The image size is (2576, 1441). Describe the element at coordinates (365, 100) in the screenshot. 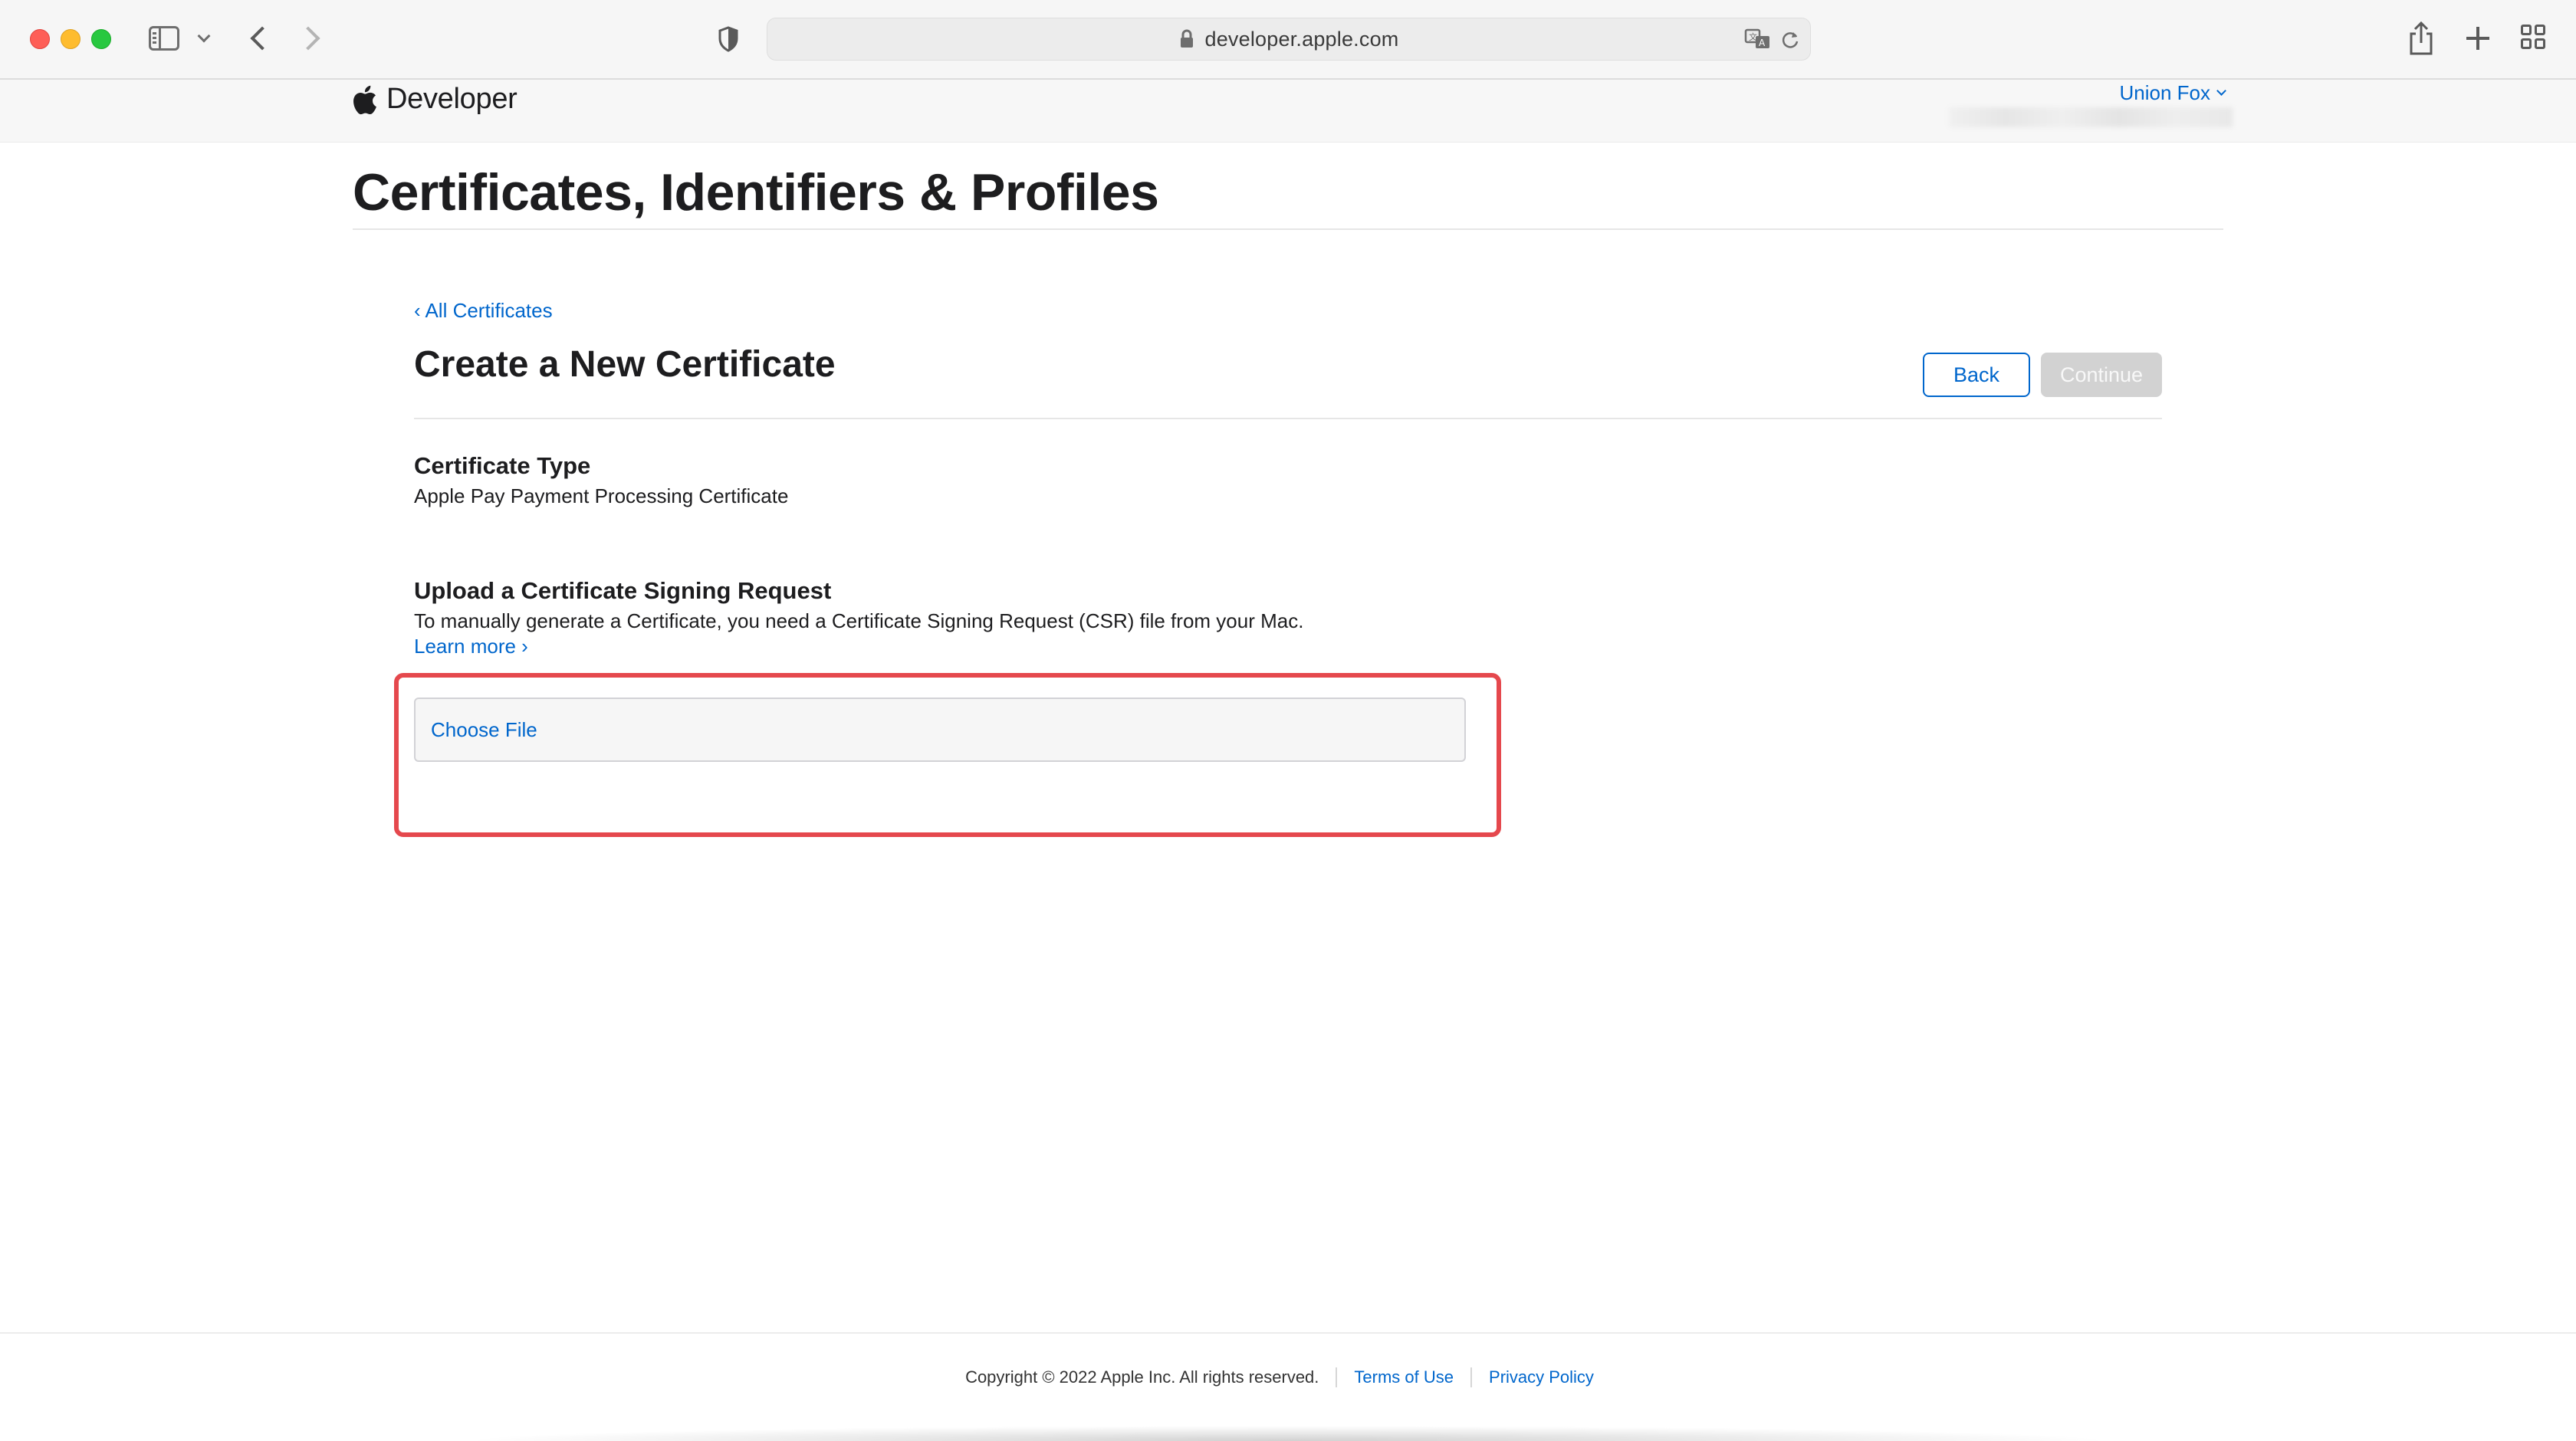

I see `apple-logo-icon` at that location.